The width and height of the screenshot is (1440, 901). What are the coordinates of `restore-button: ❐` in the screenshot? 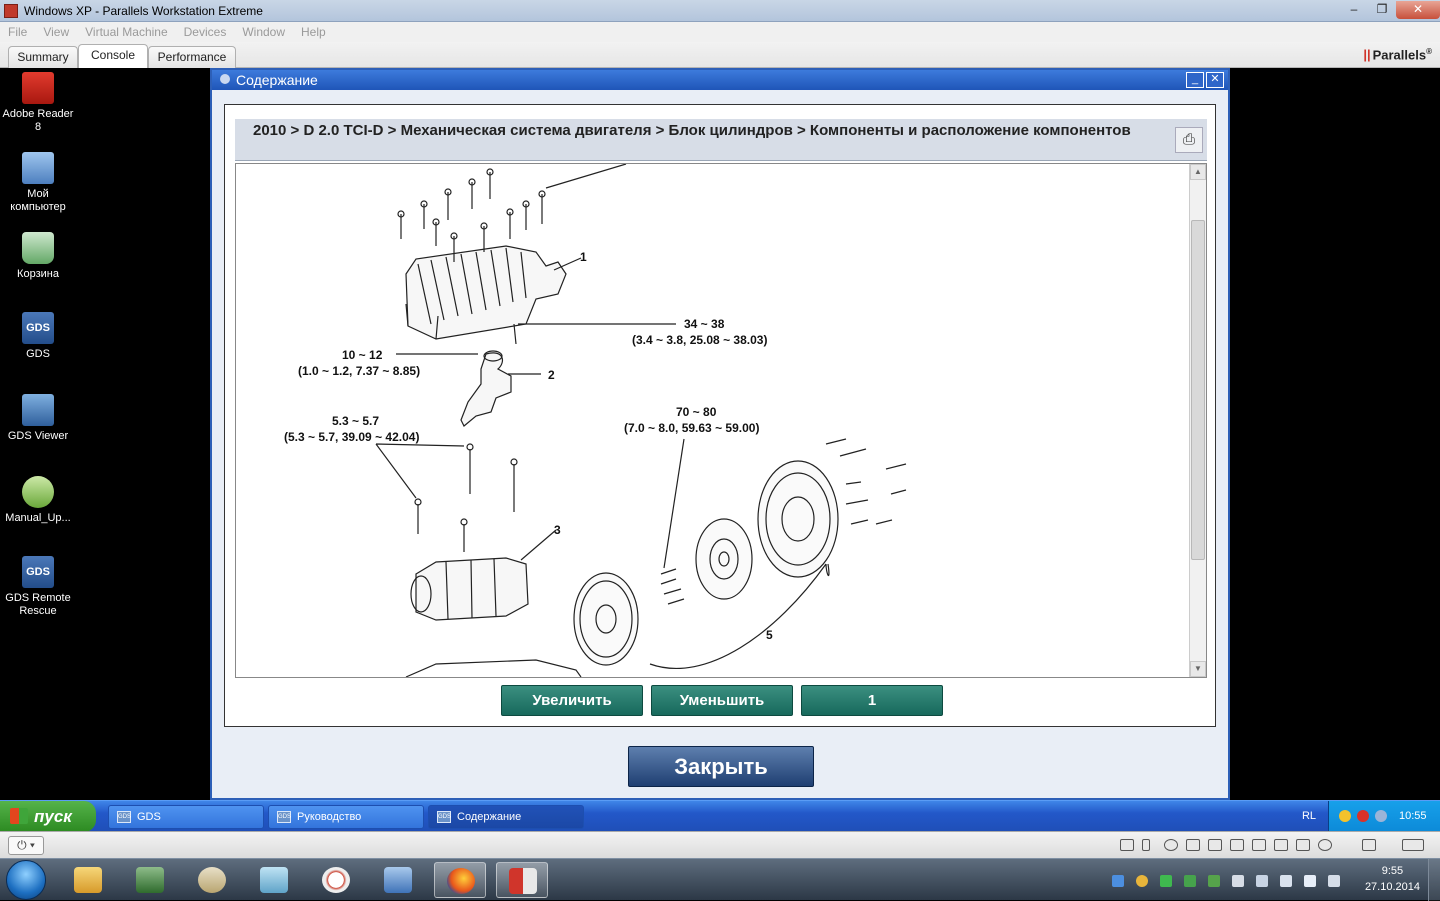 It's located at (1382, 10).